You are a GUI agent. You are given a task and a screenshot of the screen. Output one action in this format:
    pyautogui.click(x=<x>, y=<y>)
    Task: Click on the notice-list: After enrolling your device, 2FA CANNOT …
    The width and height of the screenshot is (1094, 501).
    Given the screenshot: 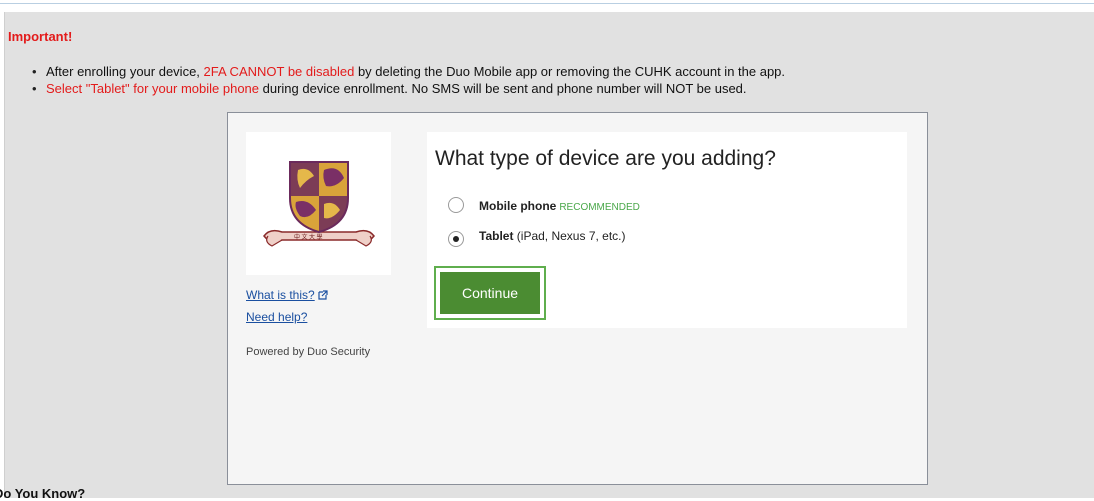 What is the action you would take?
    pyautogui.click(x=407, y=80)
    